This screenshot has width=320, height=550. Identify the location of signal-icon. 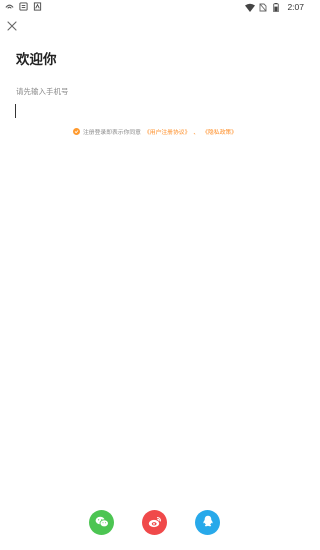
(9, 6).